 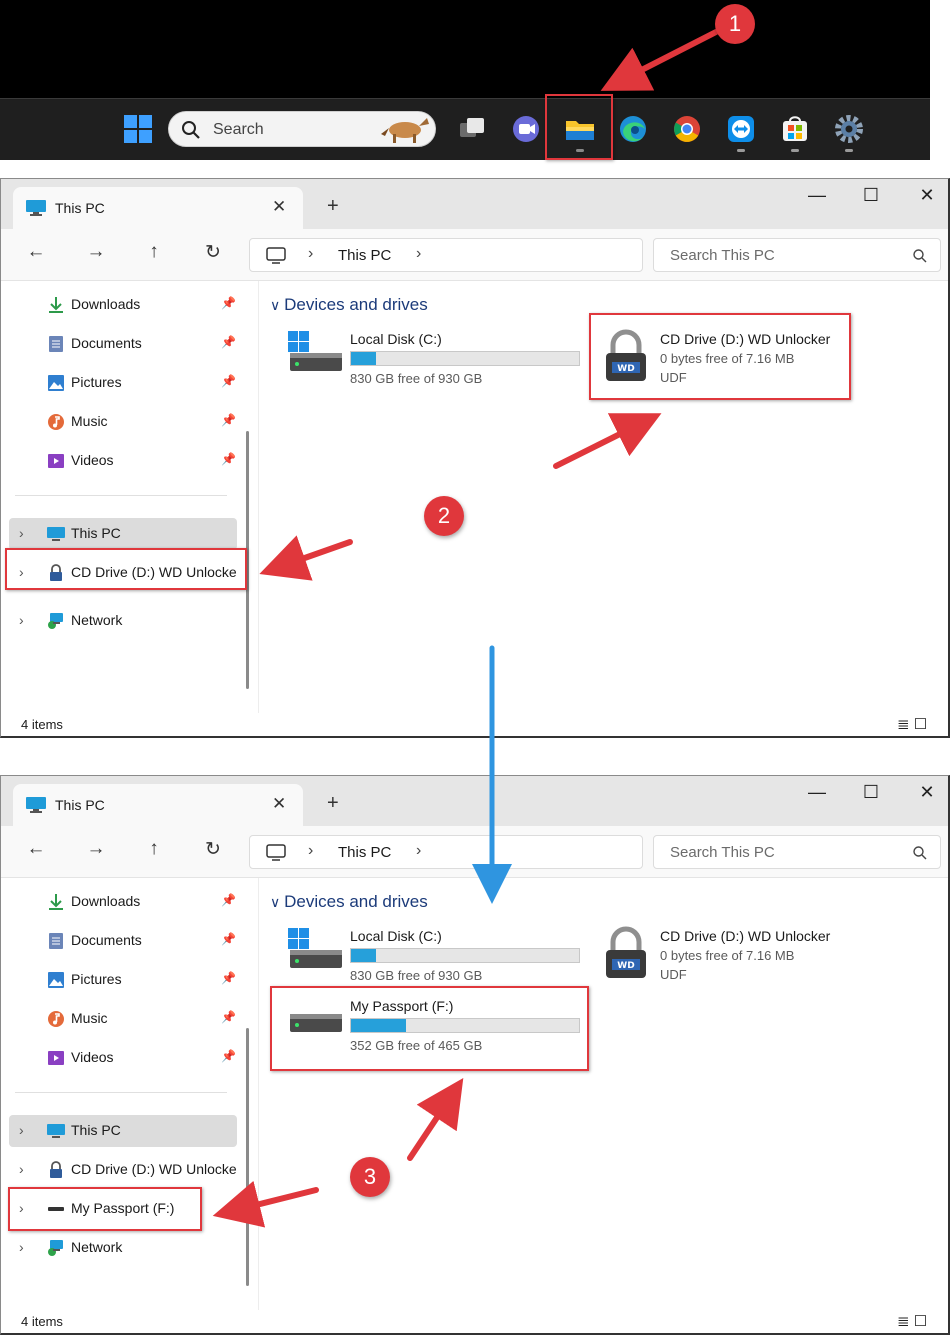 What do you see at coordinates (795, 129) in the screenshot?
I see `store-icon` at bounding box center [795, 129].